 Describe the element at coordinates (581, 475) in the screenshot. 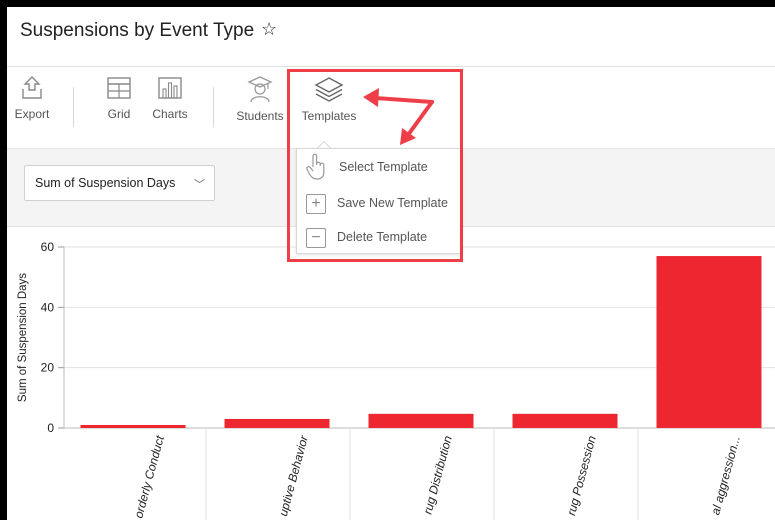

I see `x-tick-label: rug Possession` at that location.